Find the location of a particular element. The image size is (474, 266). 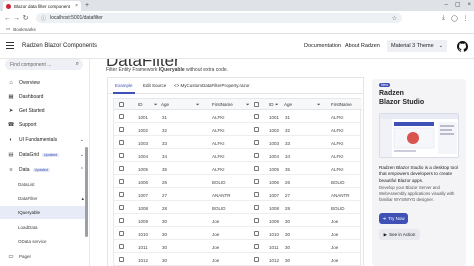

try-now-button: ➜ Try Now is located at coordinates (393, 218).